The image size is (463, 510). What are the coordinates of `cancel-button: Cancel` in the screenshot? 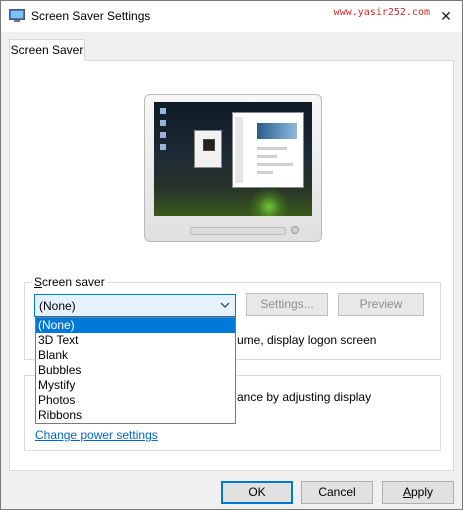 It's located at (337, 492).